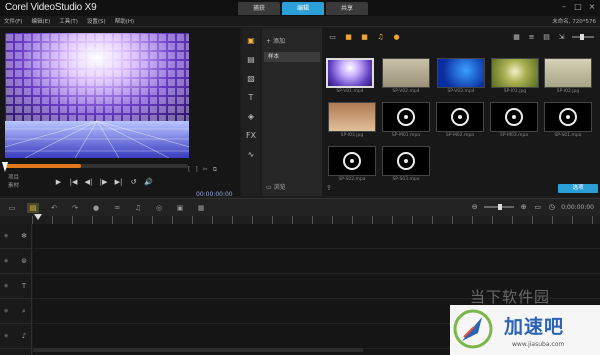  What do you see at coordinates (510, 297) in the screenshot?
I see `watermark-text: 当下软件园` at bounding box center [510, 297].